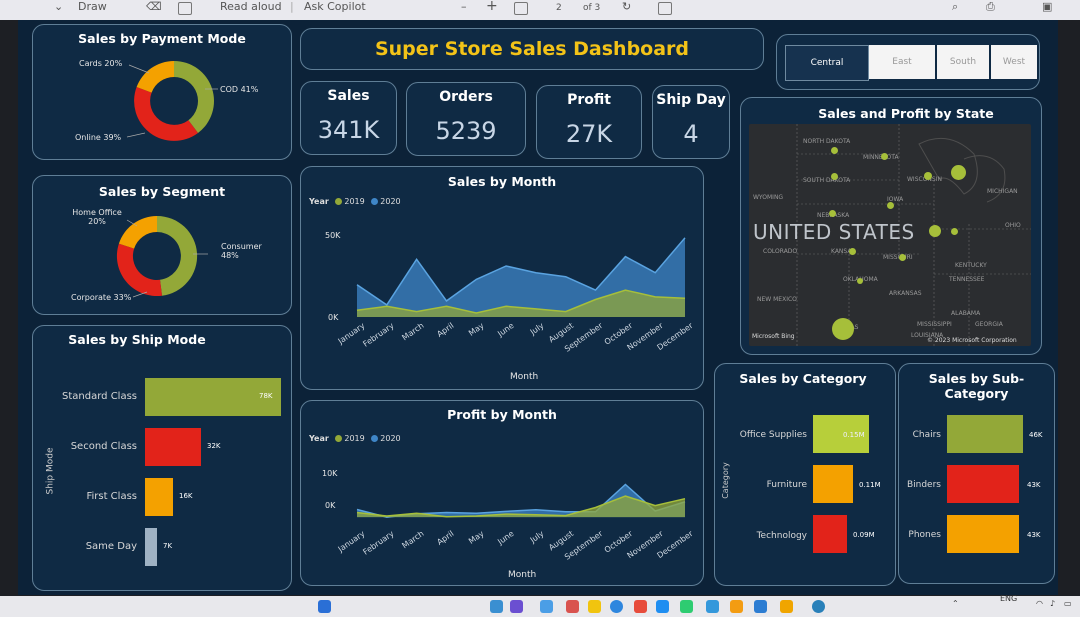 This screenshot has width=1080, height=617. Describe the element at coordinates (97, 217) in the screenshot. I see `donut-label-home-office: Home Office 20%` at that location.